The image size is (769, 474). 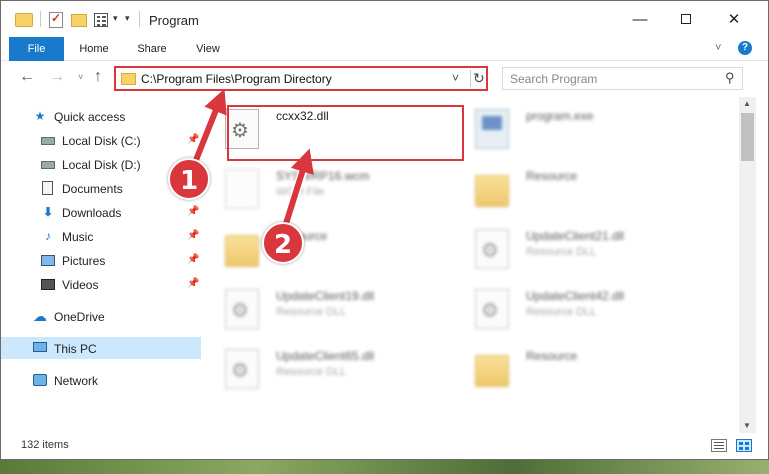 What do you see at coordinates (744, 445) in the screenshot?
I see `large-icons-view-icon` at bounding box center [744, 445].